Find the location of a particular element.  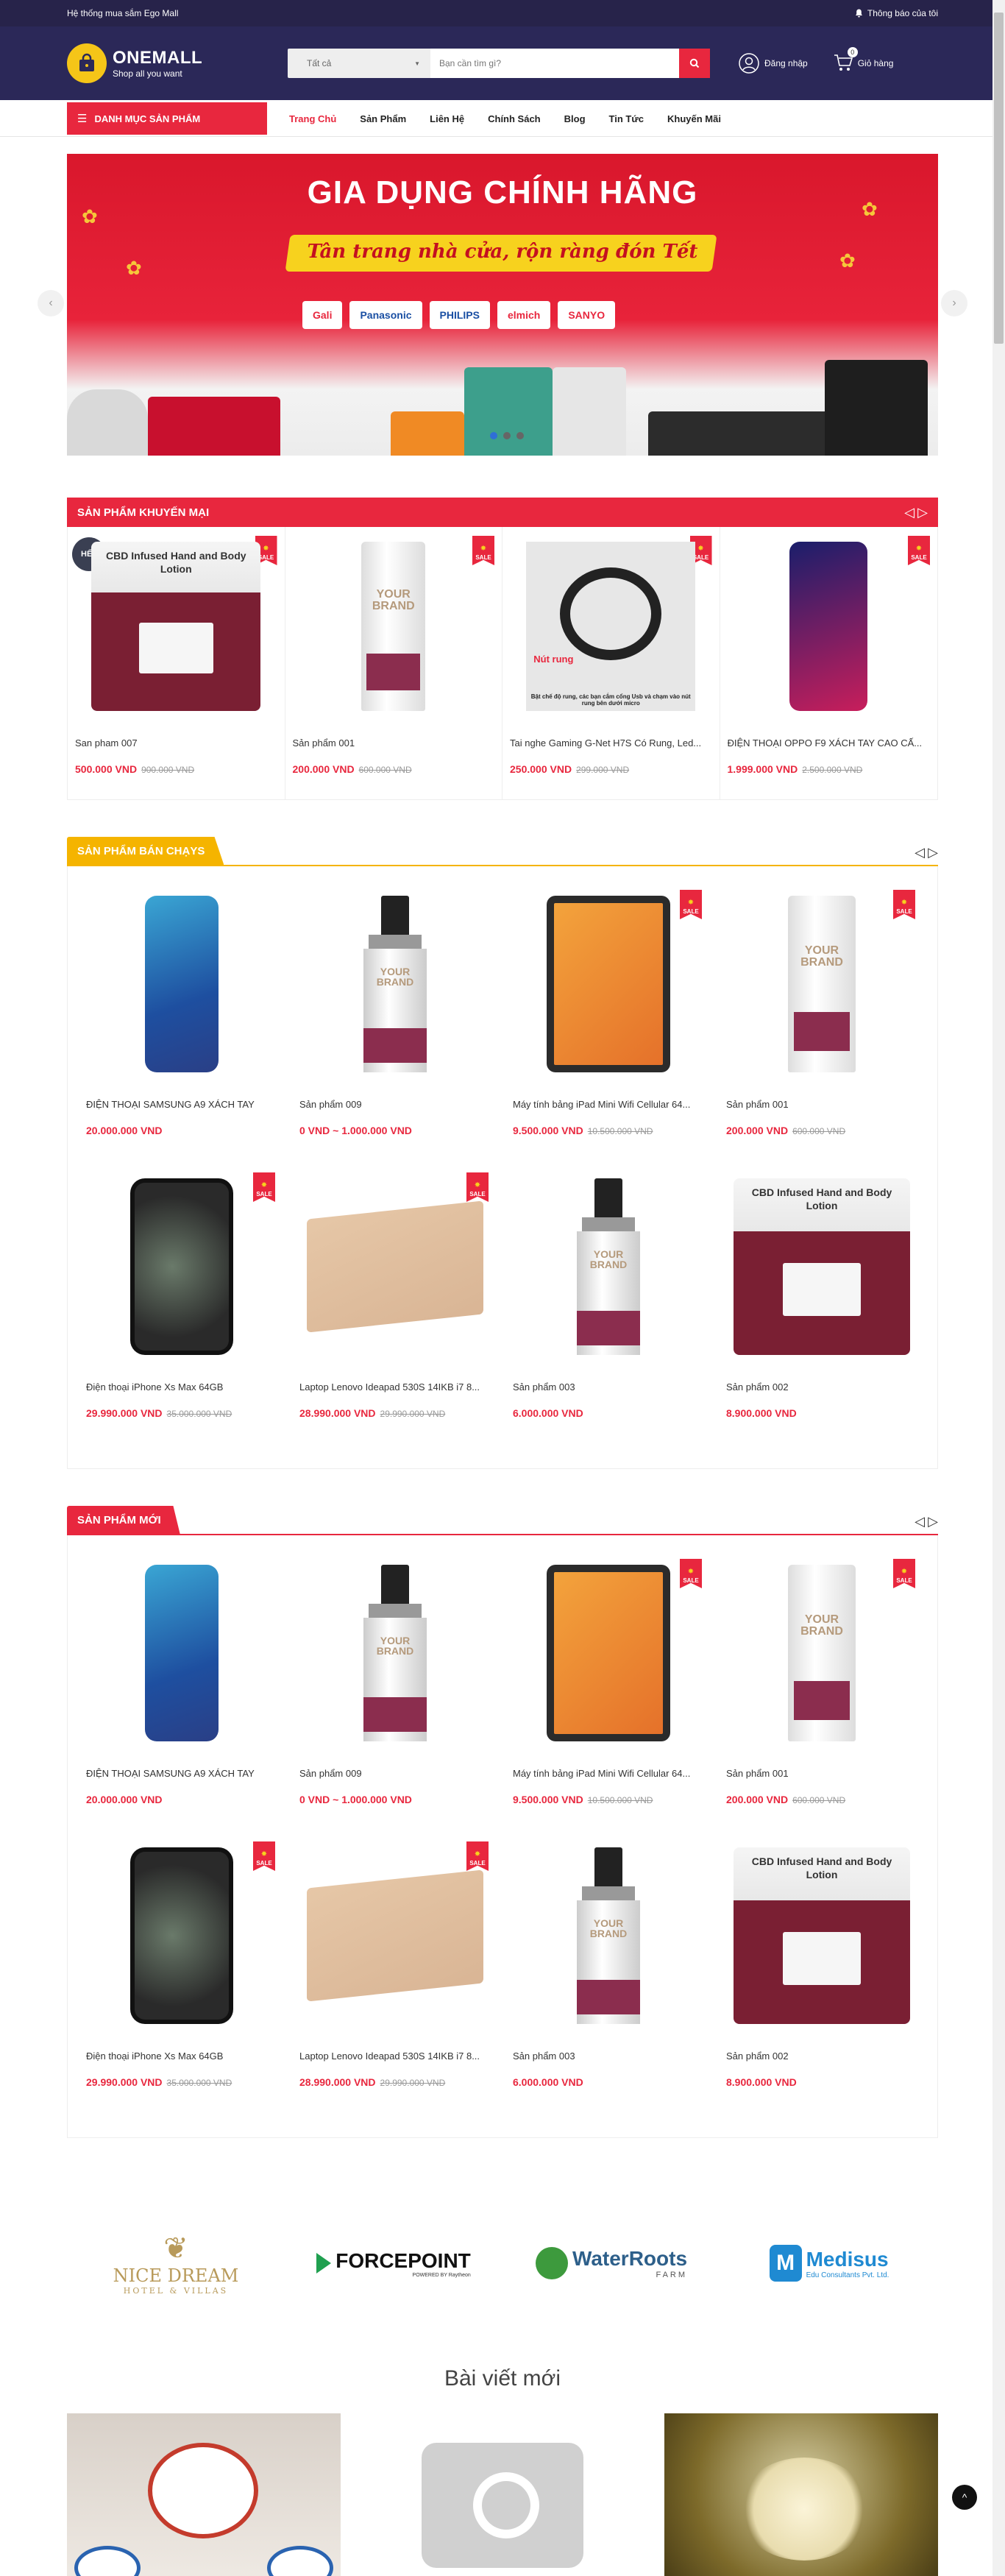

search-button is located at coordinates (694, 63).